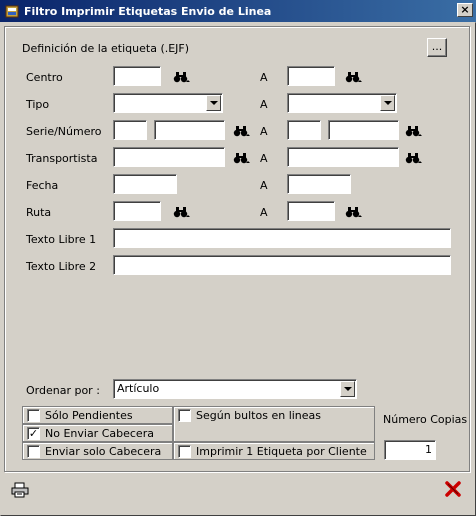 This screenshot has height=516, width=476. What do you see at coordinates (33, 433) in the screenshot?
I see `checkmark-icon: ✓` at bounding box center [33, 433].